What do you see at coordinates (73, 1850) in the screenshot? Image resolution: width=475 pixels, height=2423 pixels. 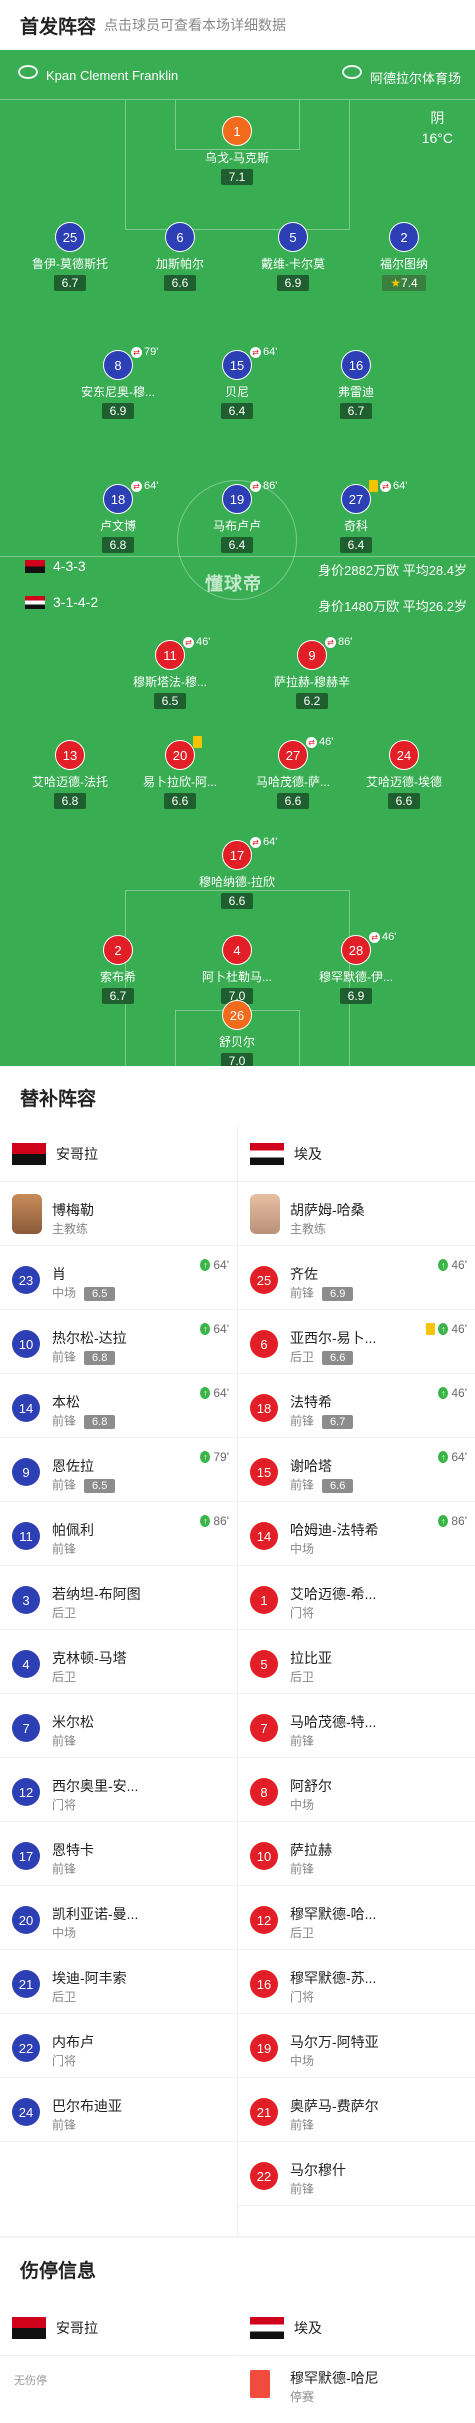 I see `player-name: 恩特卡` at bounding box center [73, 1850].